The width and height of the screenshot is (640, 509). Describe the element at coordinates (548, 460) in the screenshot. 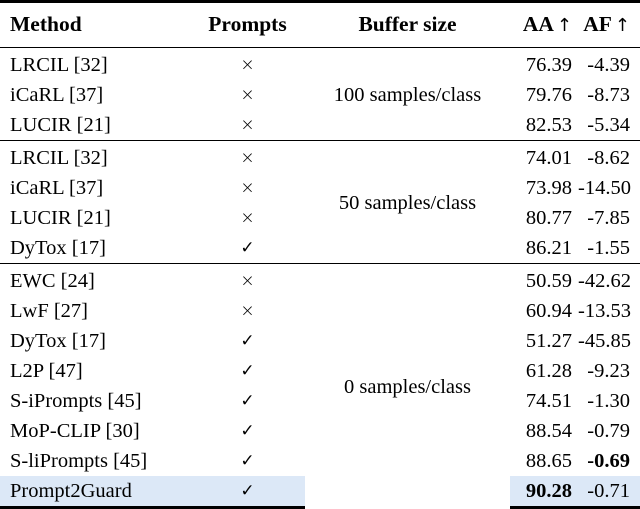

I see `cell-aa: 88.65` at that location.